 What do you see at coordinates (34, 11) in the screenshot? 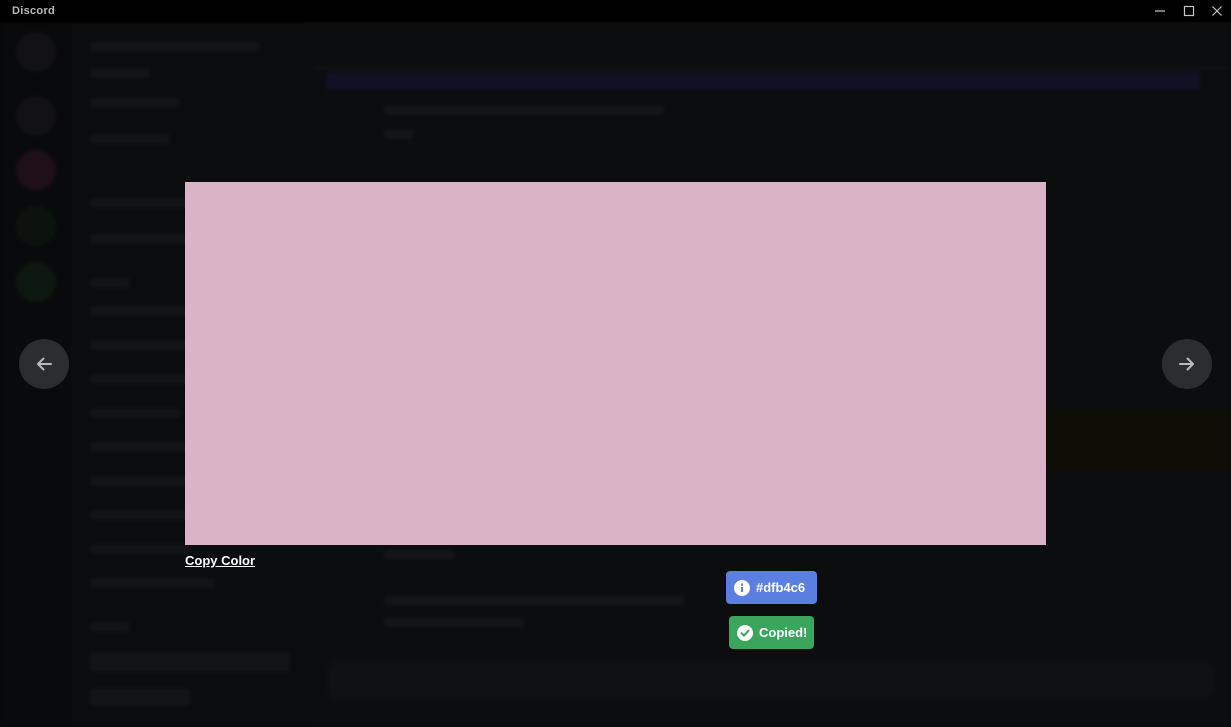
I see `app-title: Discord` at bounding box center [34, 11].